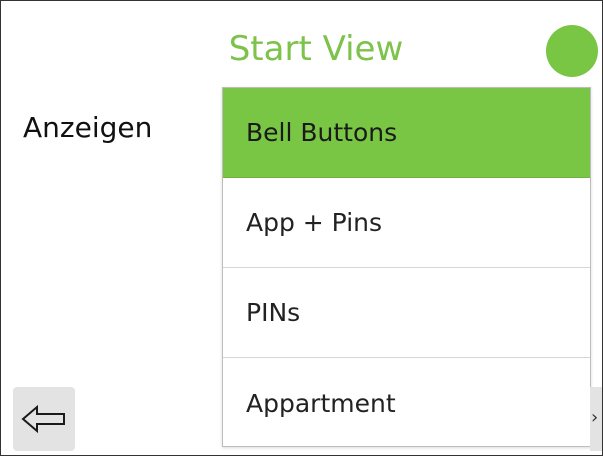 The height and width of the screenshot is (456, 603). Describe the element at coordinates (316, 49) in the screenshot. I see `page-title: Start View` at that location.